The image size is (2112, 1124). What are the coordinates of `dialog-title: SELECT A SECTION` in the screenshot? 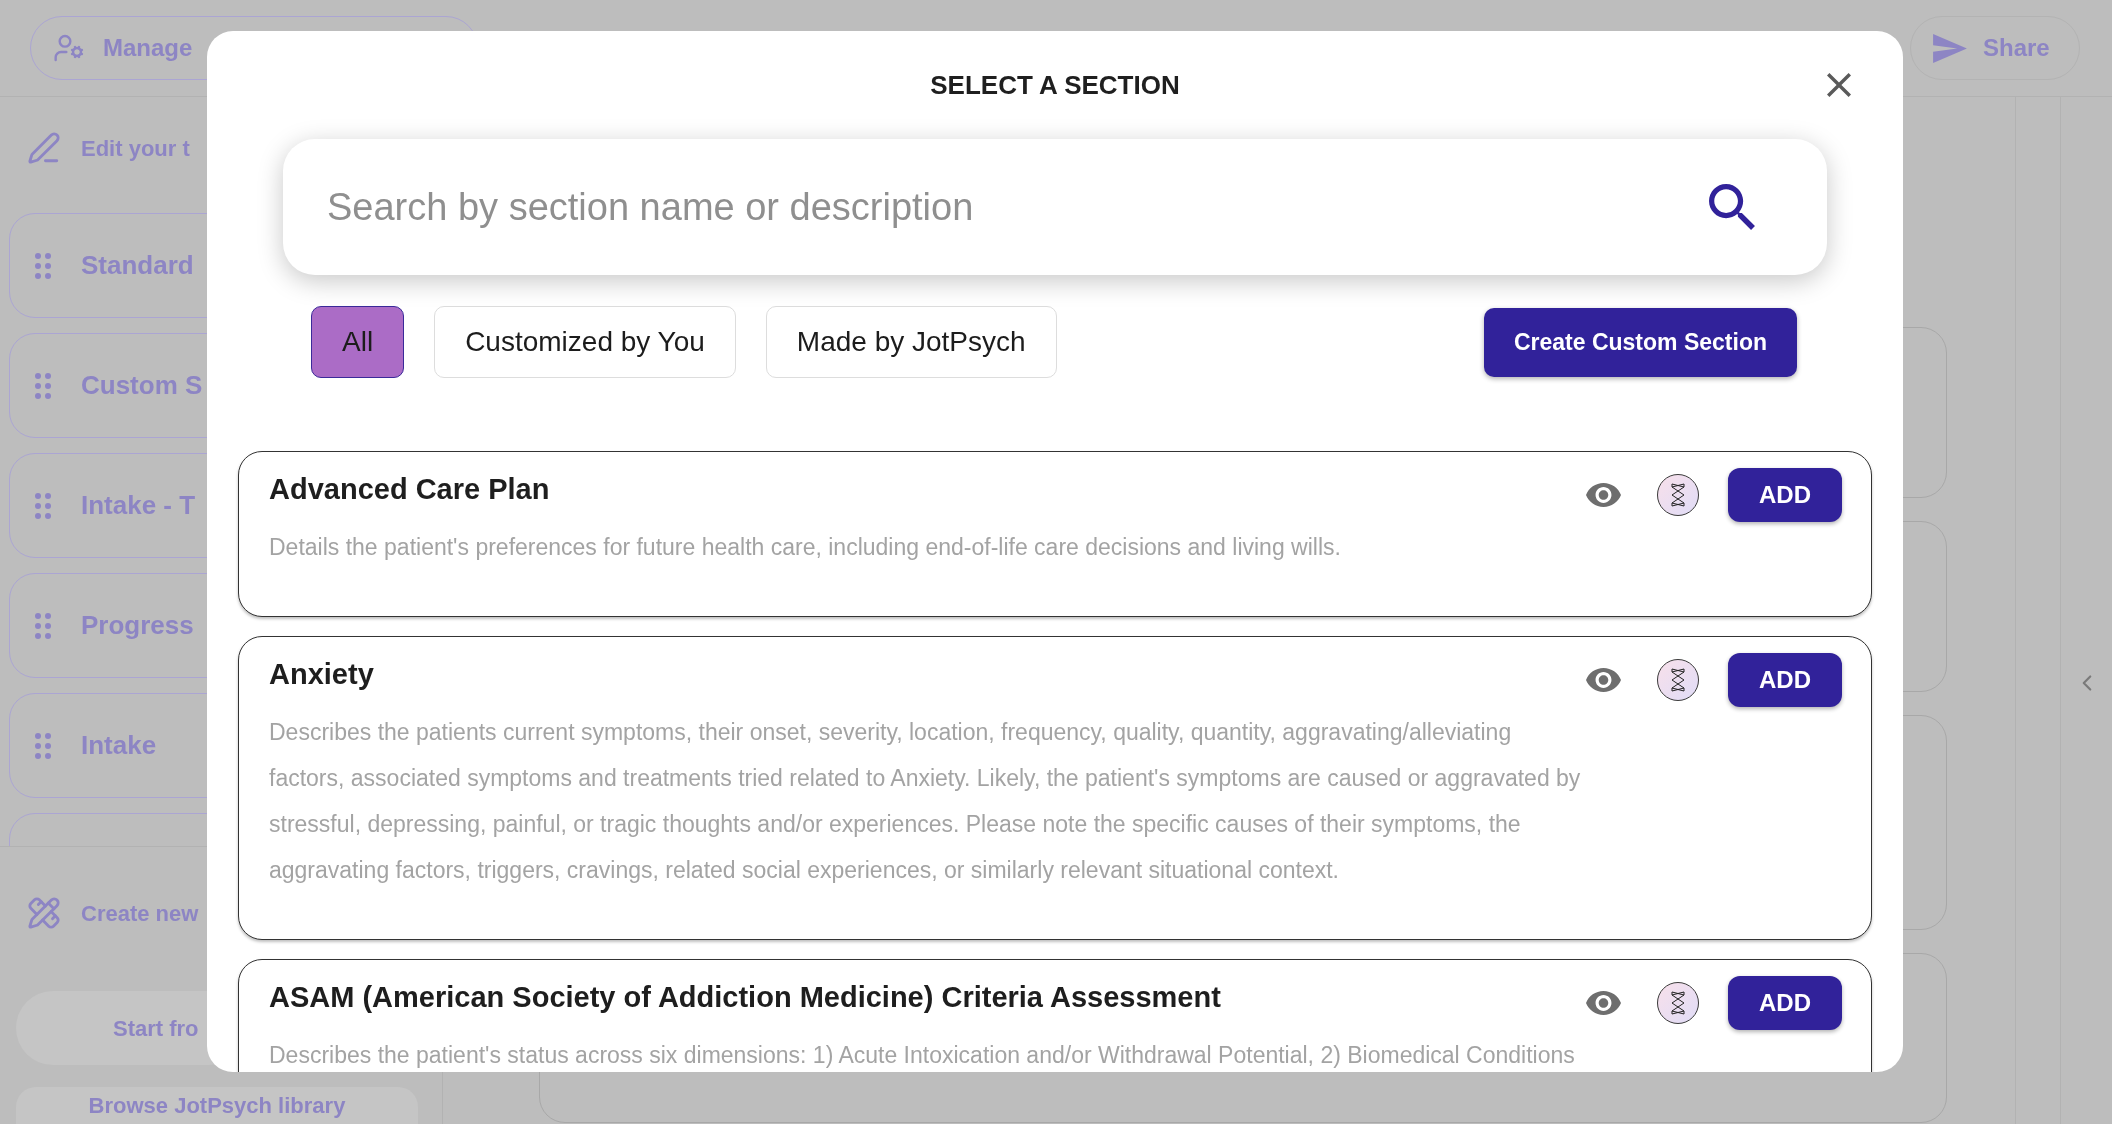 It's located at (1055, 85).